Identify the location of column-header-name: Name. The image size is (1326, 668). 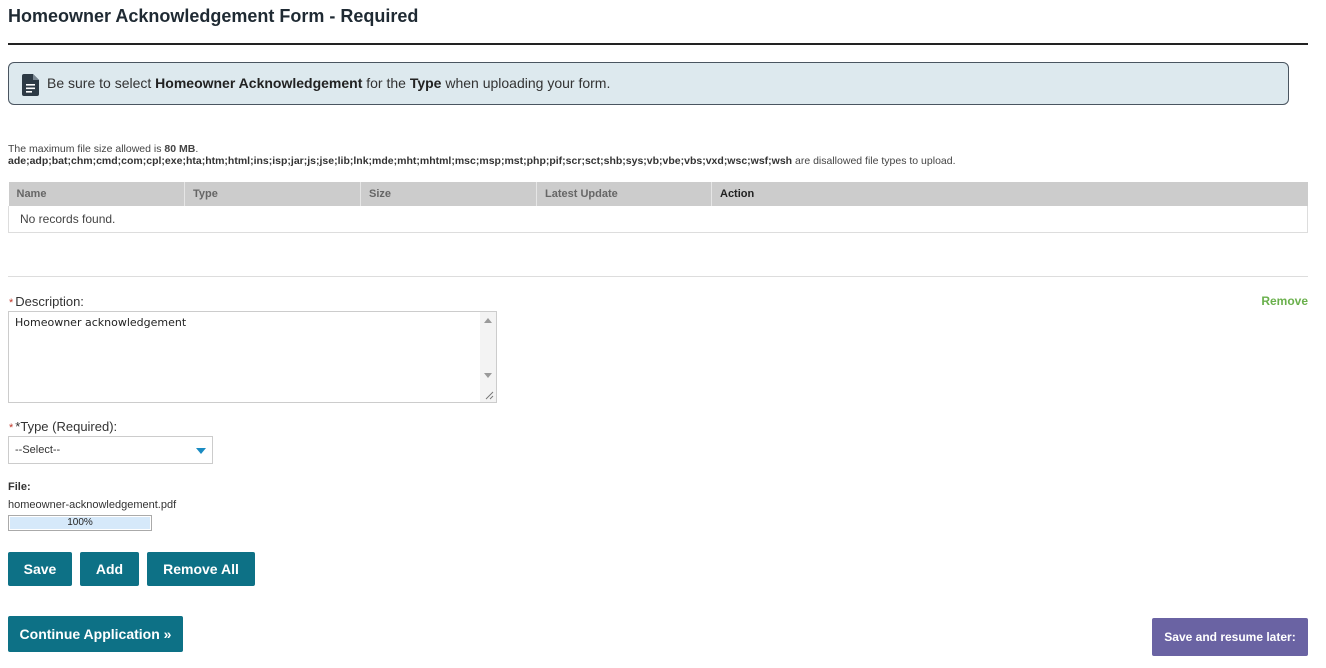
(96, 194).